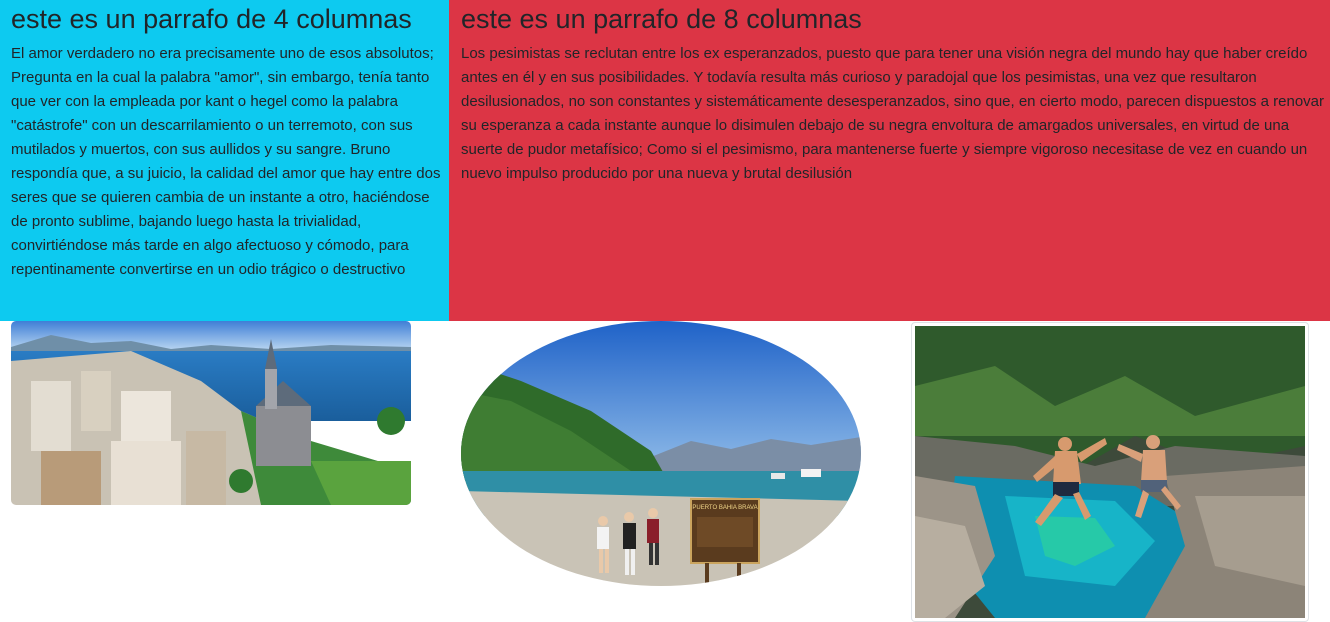 The width and height of the screenshot is (1330, 622). What do you see at coordinates (724, 508) in the screenshot?
I see `sign-title: PUERTO BAHIA BRAVA` at bounding box center [724, 508].